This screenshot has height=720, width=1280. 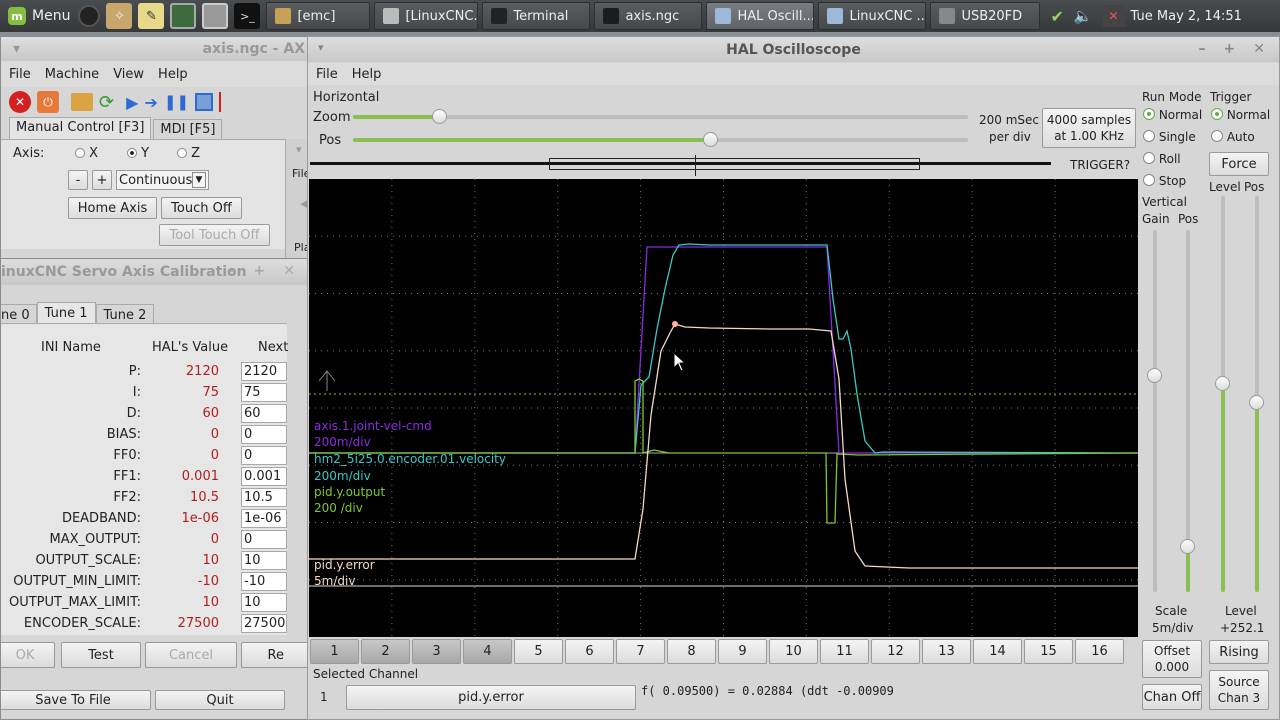 I want to click on channel-button: 14, so click(x=997, y=651).